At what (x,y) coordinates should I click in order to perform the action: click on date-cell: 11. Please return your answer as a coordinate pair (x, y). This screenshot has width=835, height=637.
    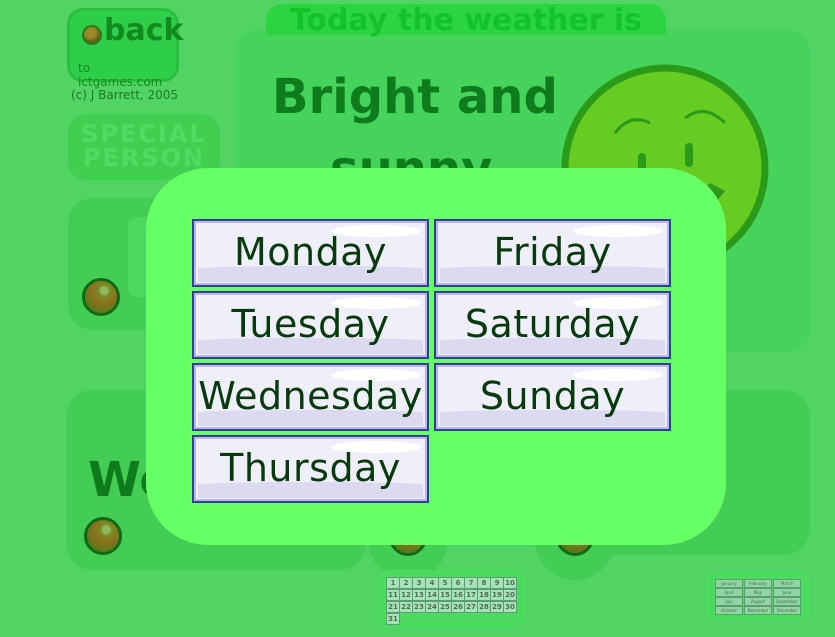
    Looking at the image, I should click on (393, 595).